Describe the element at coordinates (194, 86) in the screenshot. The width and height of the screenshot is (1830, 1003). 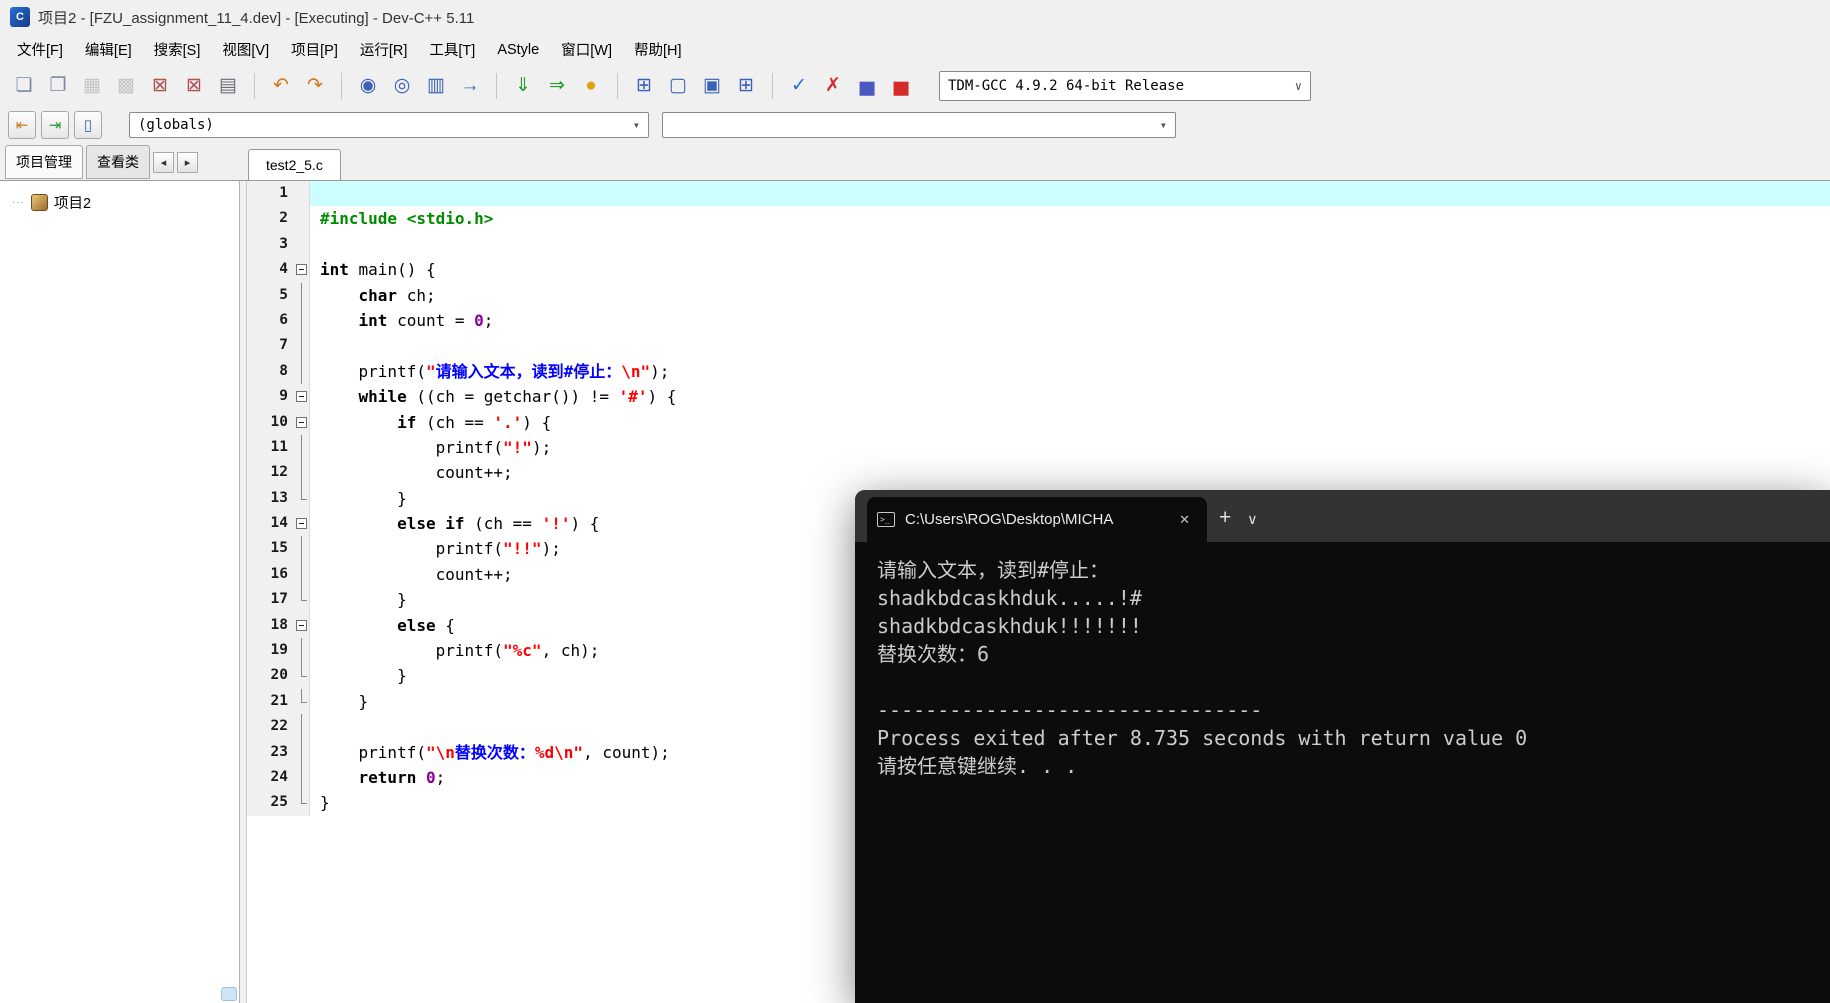
I see `close-all-button: ⊠` at that location.